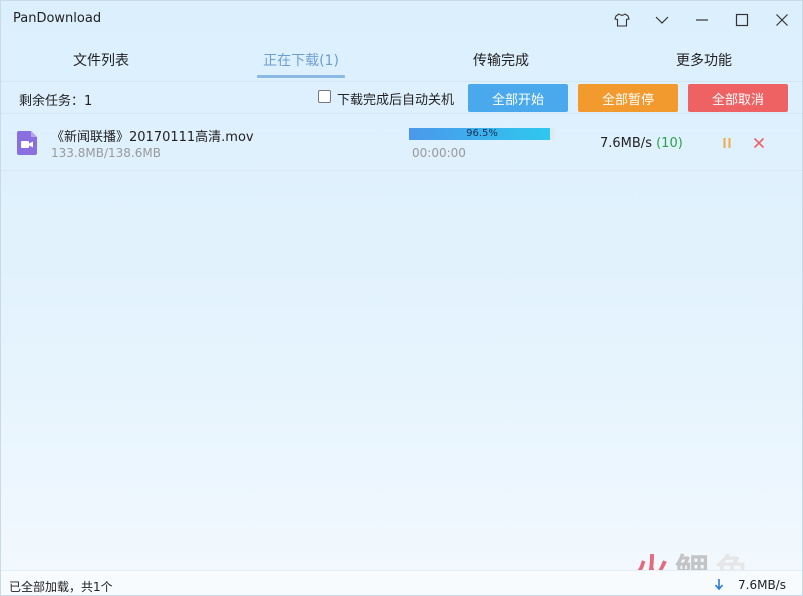 The image size is (803, 596). What do you see at coordinates (401, 60) in the screenshot?
I see `tab-bar: 文件列表 正在下载(1) 传输完成 更多功能` at bounding box center [401, 60].